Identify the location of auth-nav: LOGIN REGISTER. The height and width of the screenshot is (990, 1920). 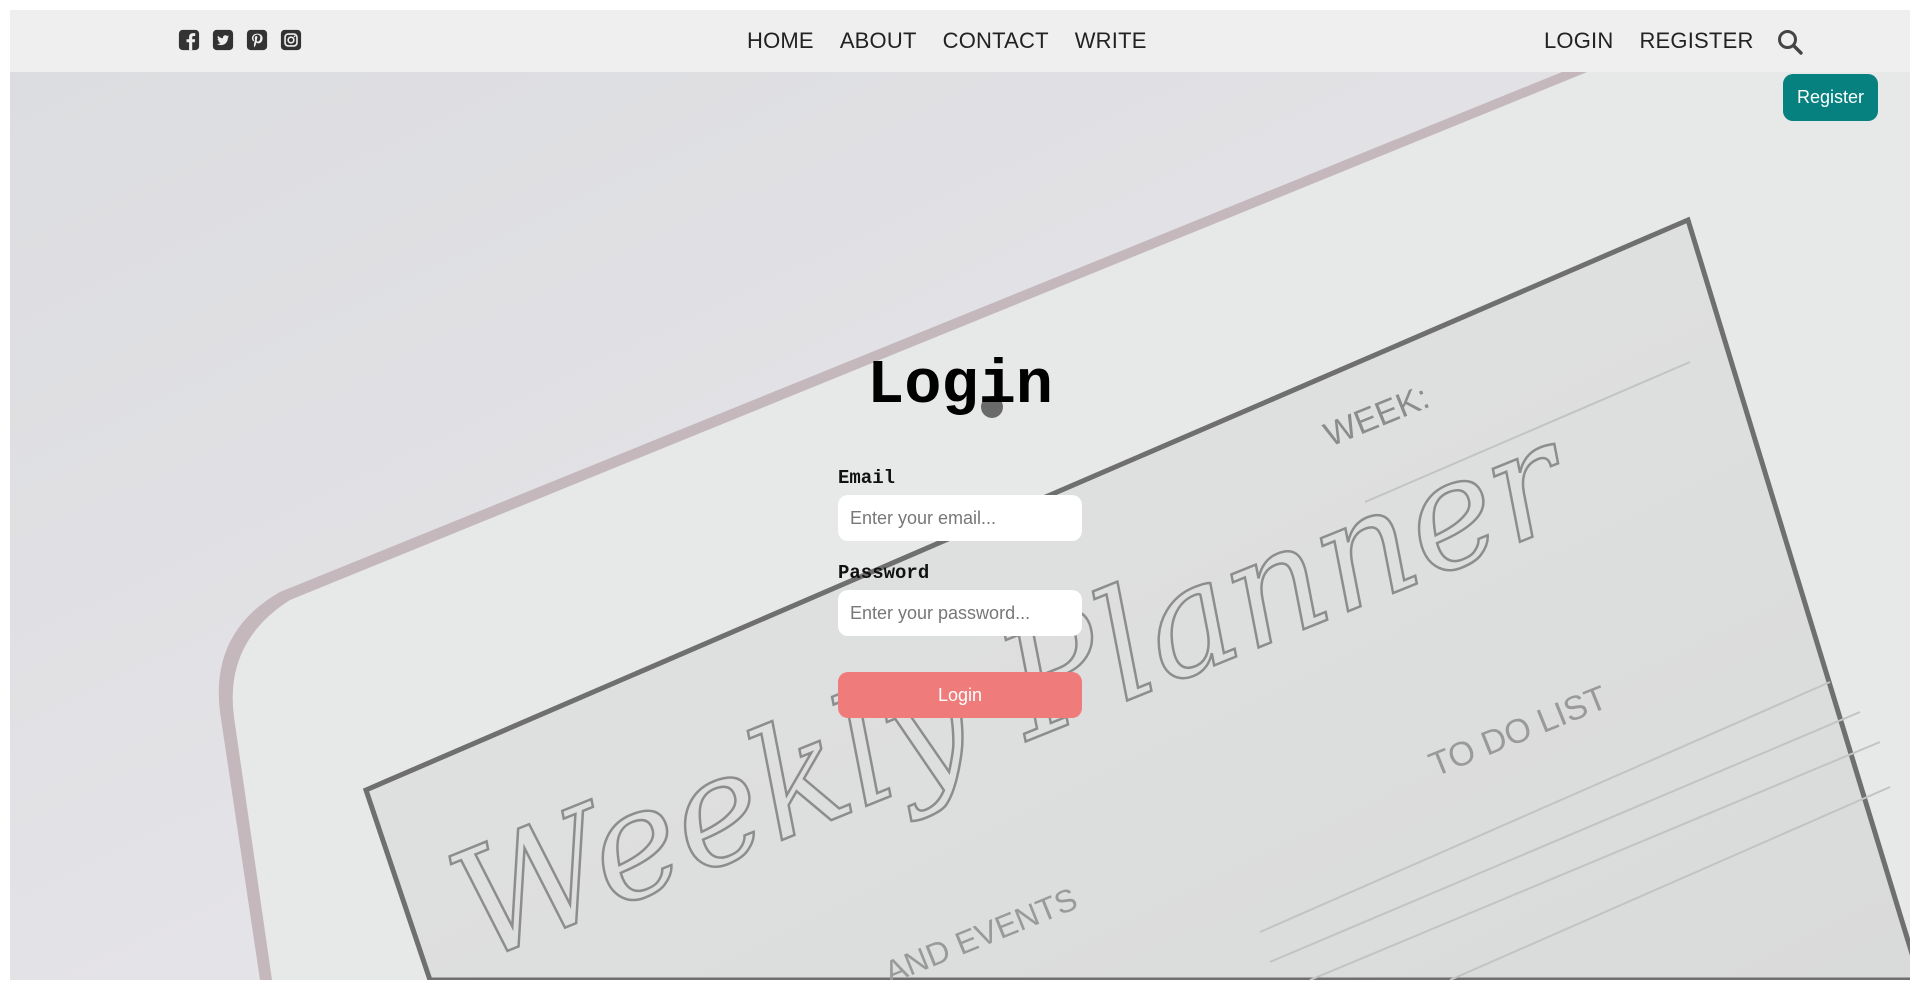
(1649, 41).